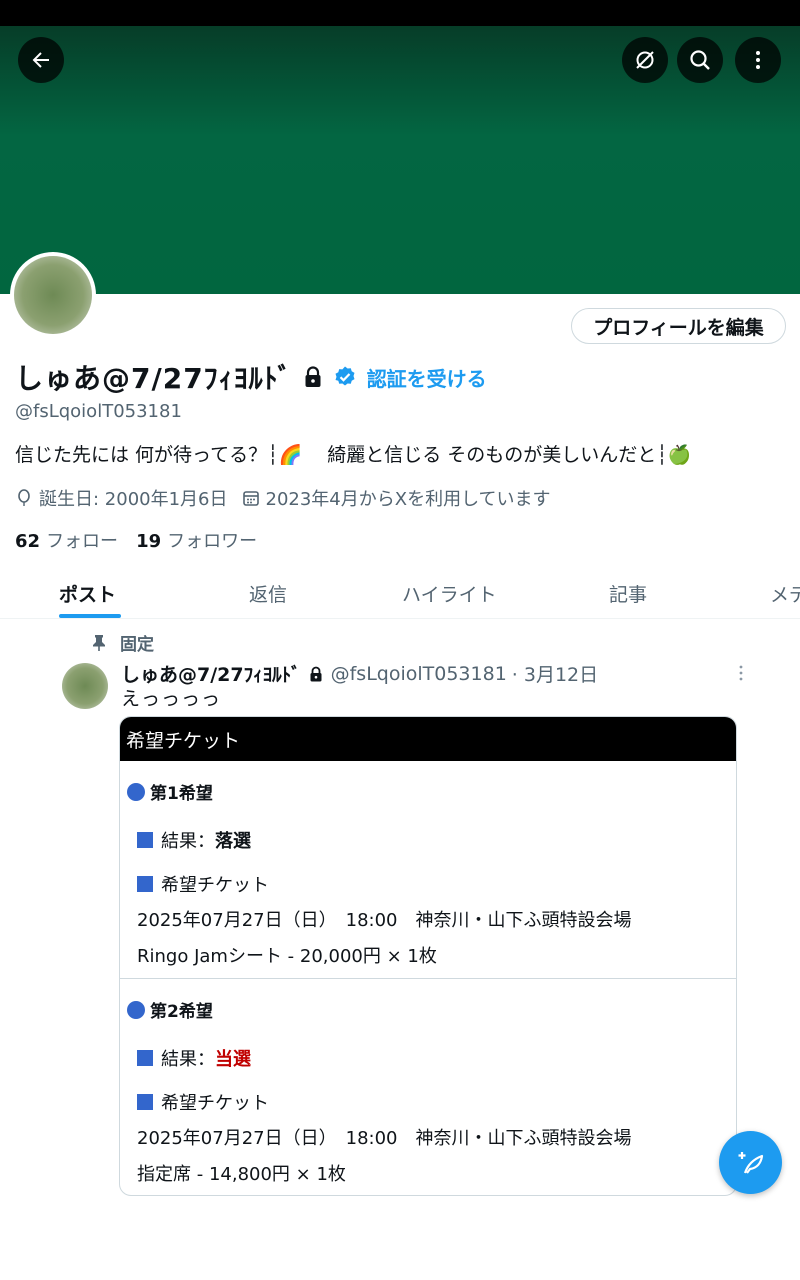 The width and height of the screenshot is (800, 1280). What do you see at coordinates (233, 841) in the screenshot?
I see `result-status: 落選` at bounding box center [233, 841].